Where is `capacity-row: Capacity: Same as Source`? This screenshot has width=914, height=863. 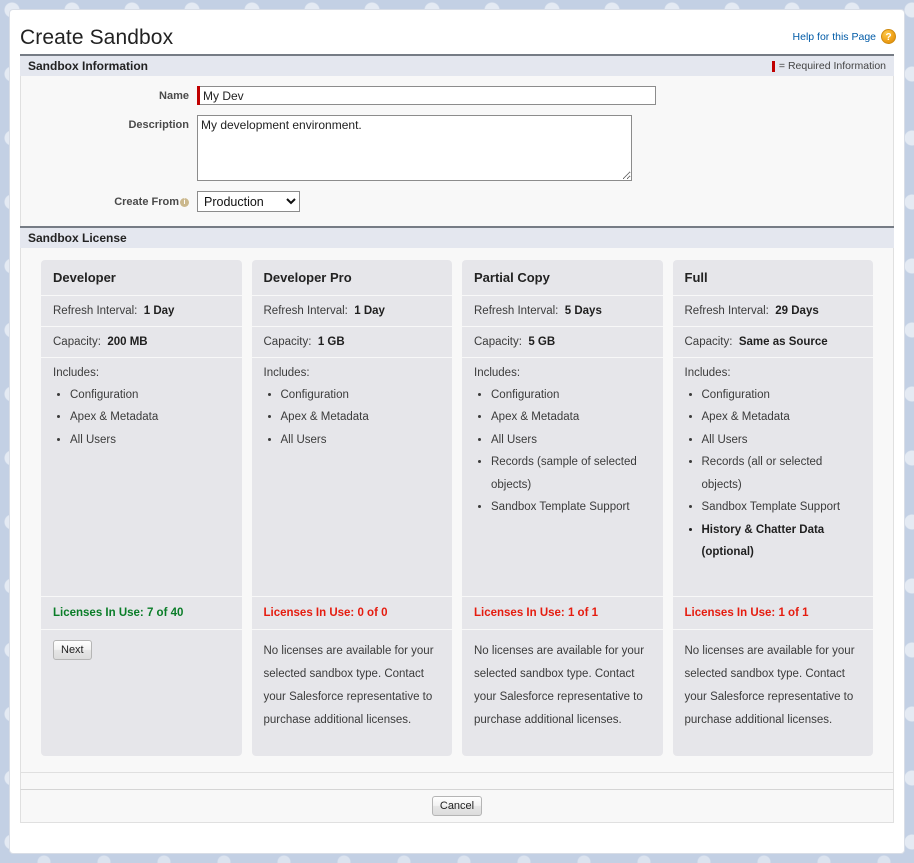
capacity-row: Capacity: Same as Source is located at coordinates (772, 342).